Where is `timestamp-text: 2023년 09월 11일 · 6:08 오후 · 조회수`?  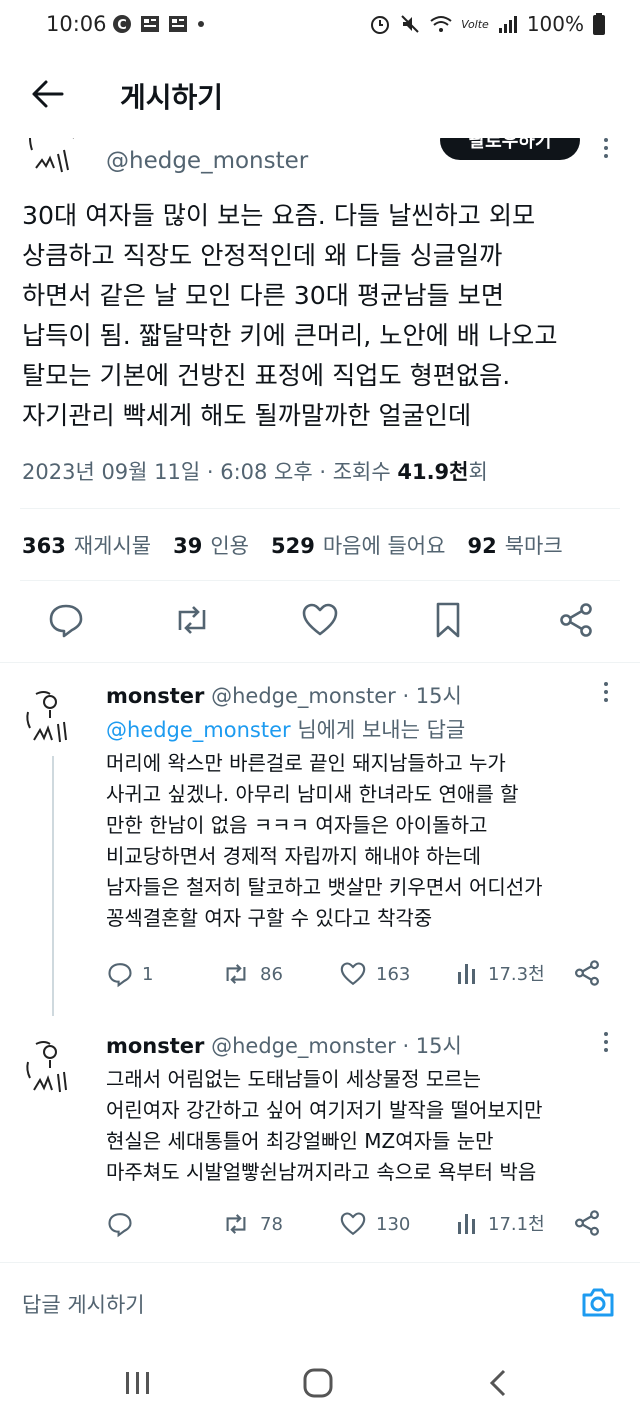
timestamp-text: 2023년 09월 11일 · 6:08 오후 · 조회수 is located at coordinates (210, 472).